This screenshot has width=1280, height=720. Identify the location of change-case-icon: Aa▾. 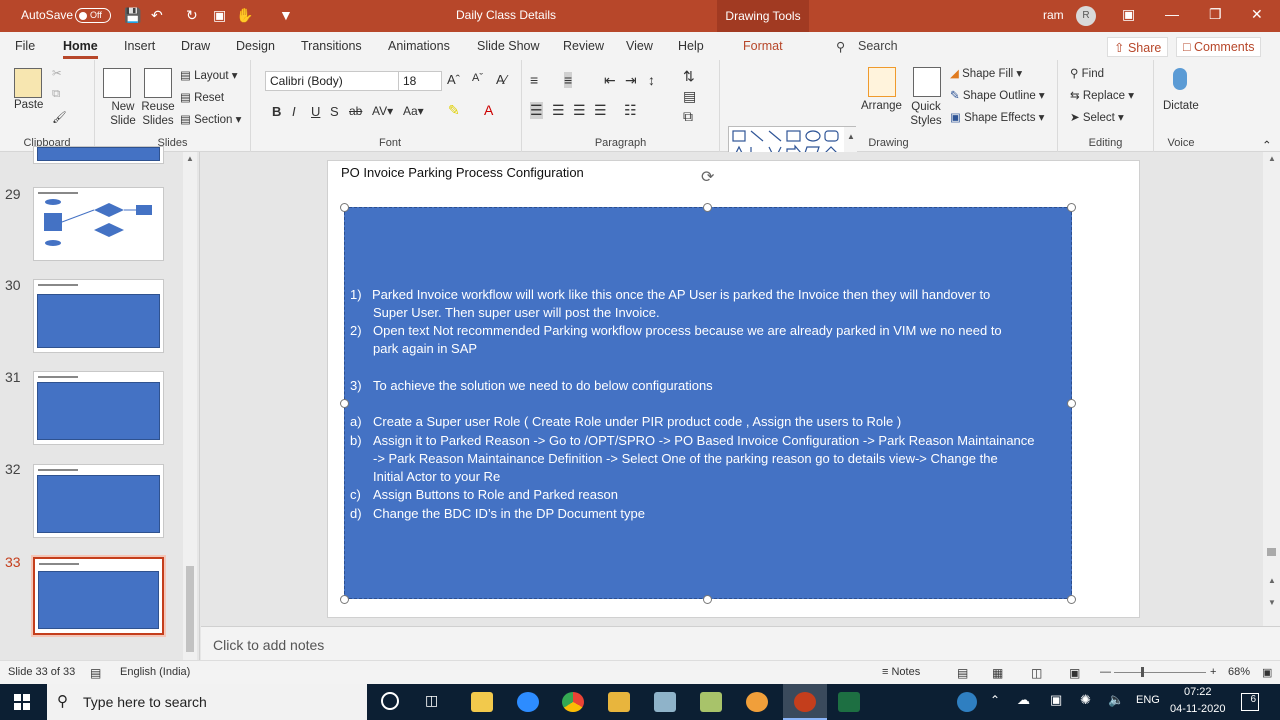
(413, 111).